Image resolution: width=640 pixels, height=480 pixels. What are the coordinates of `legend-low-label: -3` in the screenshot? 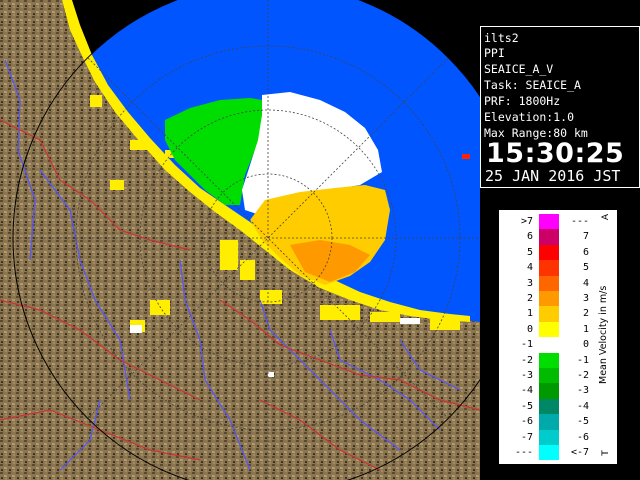 It's located at (526, 375).